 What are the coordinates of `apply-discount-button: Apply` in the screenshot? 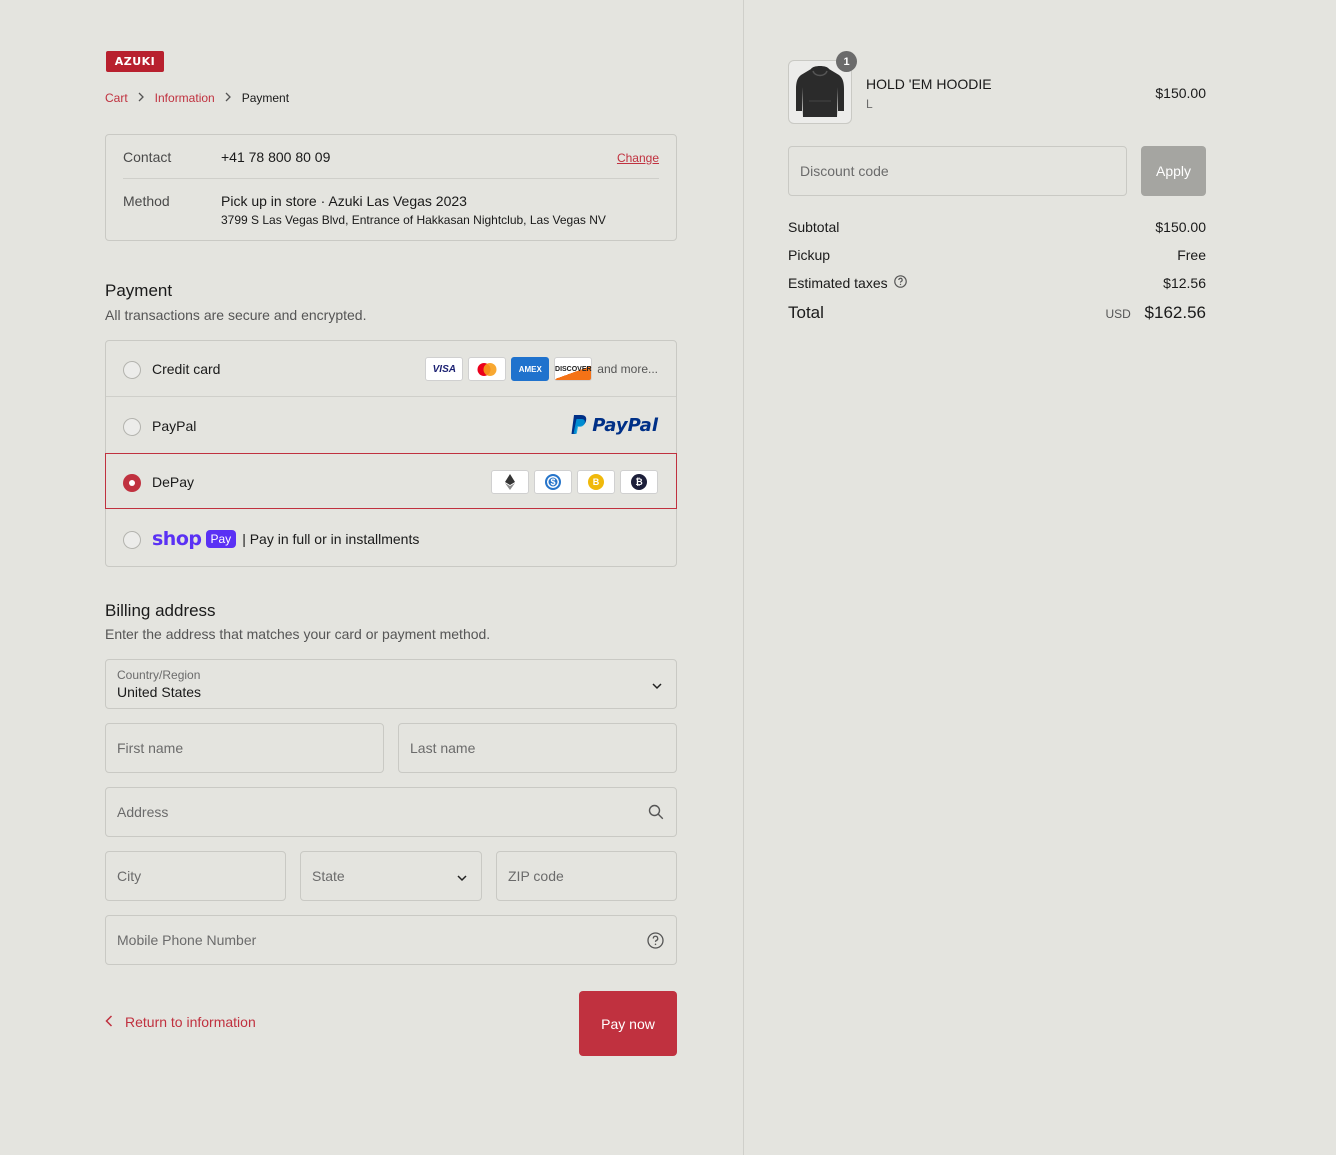 It's located at (1173, 171).